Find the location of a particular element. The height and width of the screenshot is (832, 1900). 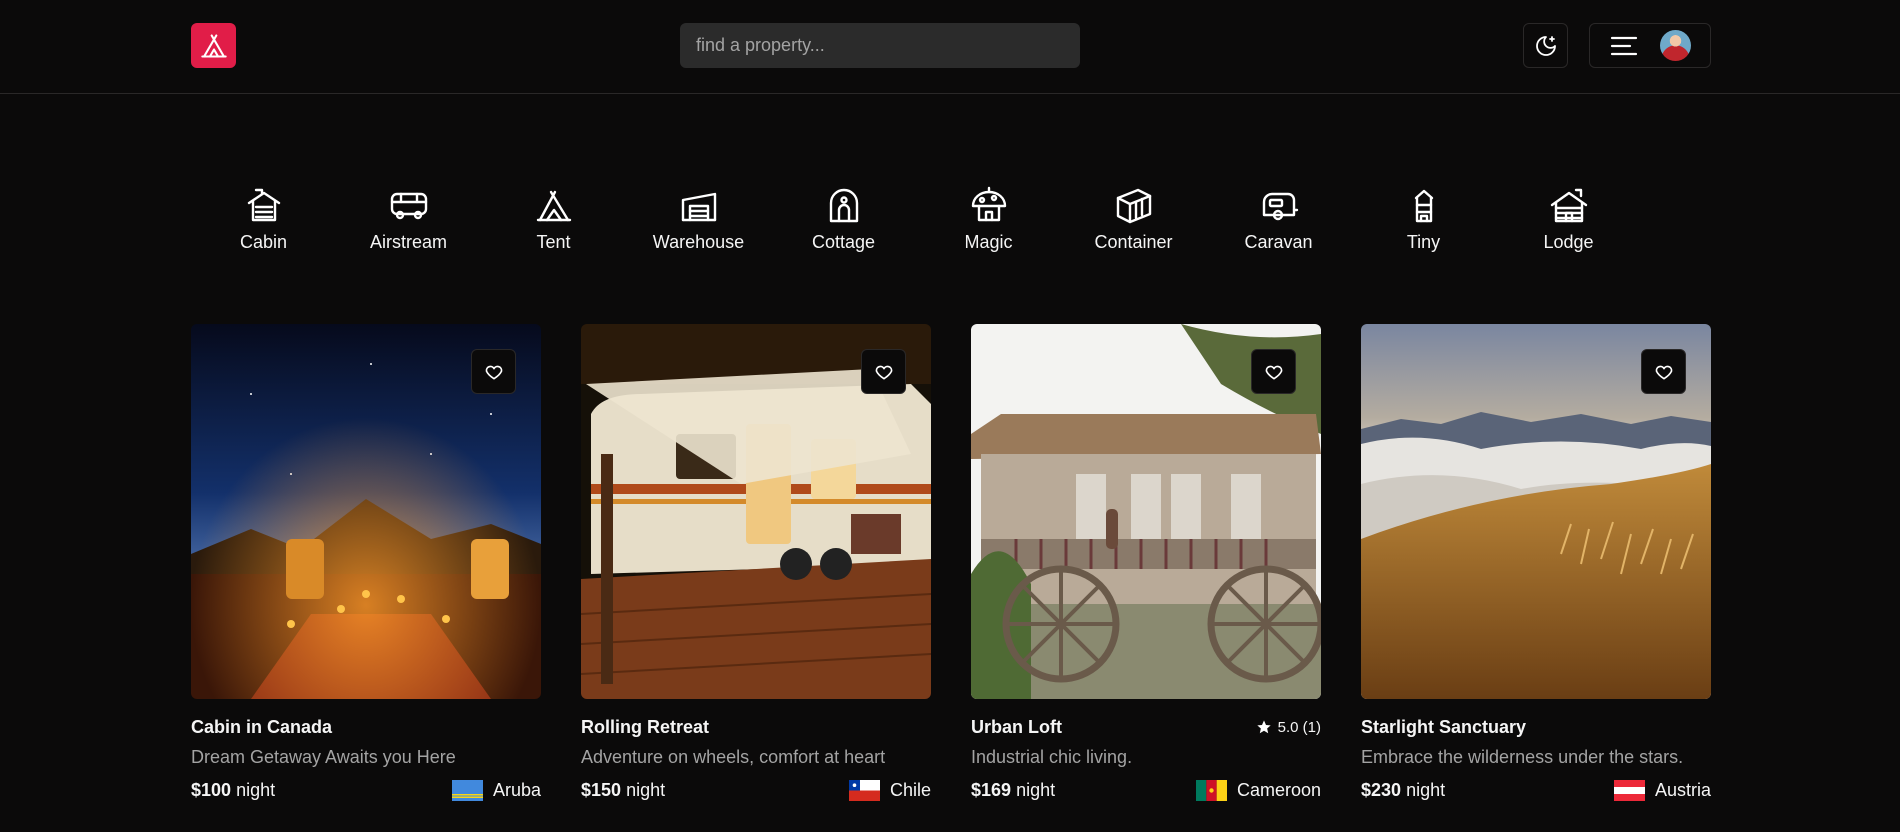

caravan-icon is located at coordinates (1280, 206).